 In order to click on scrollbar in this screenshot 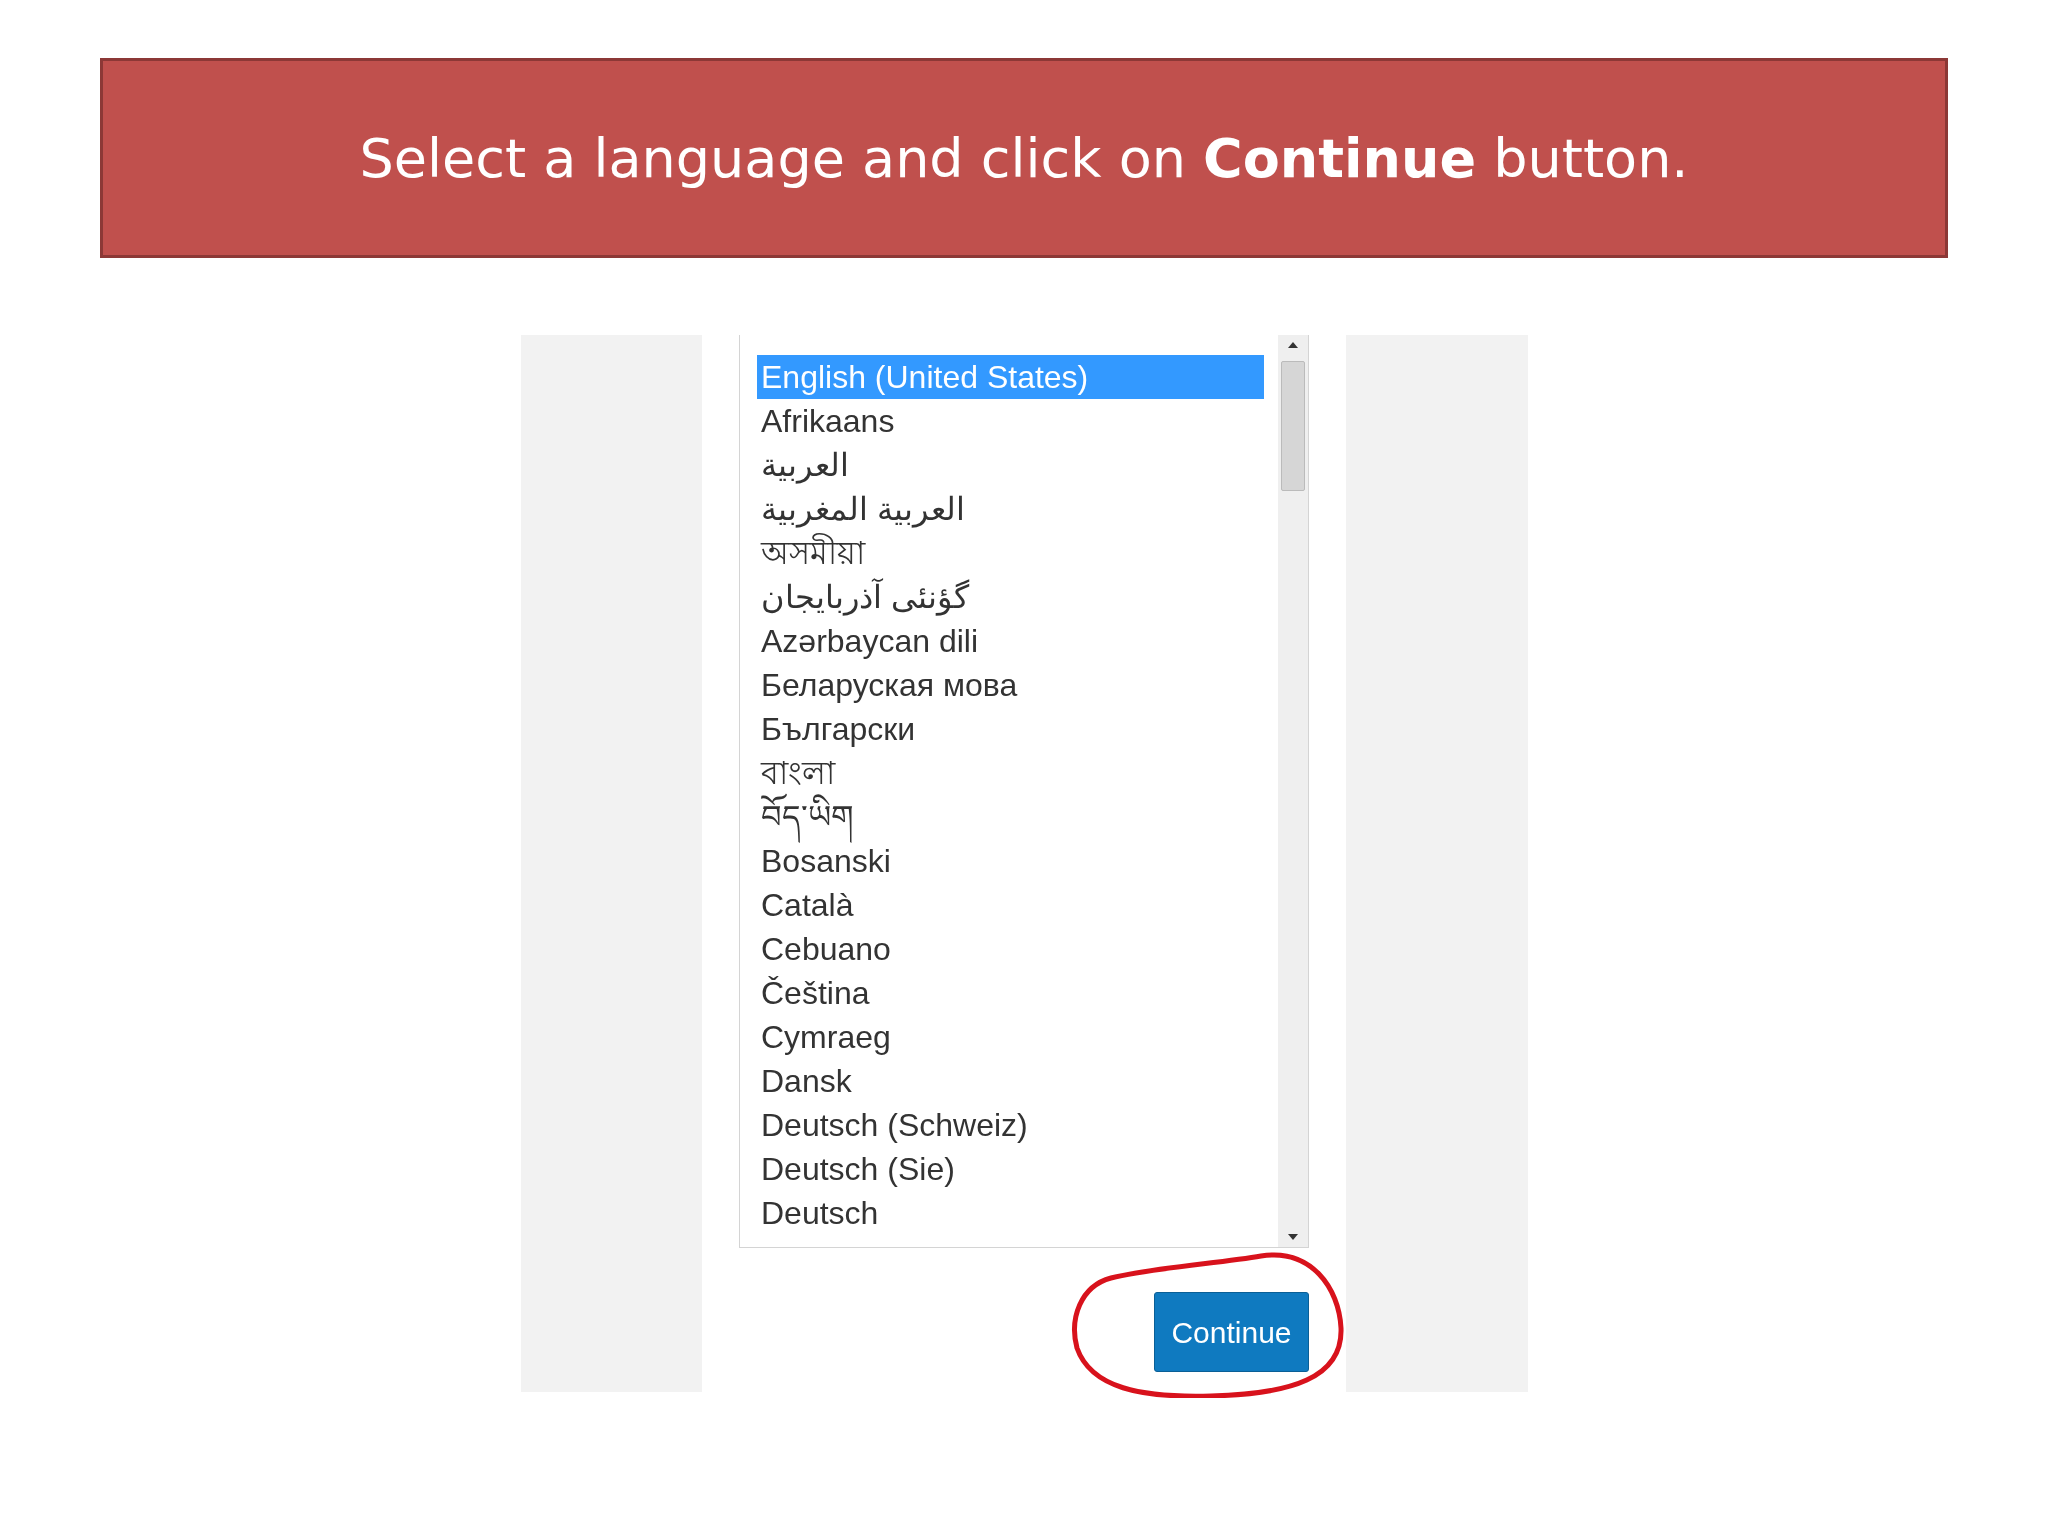, I will do `click(1293, 791)`.